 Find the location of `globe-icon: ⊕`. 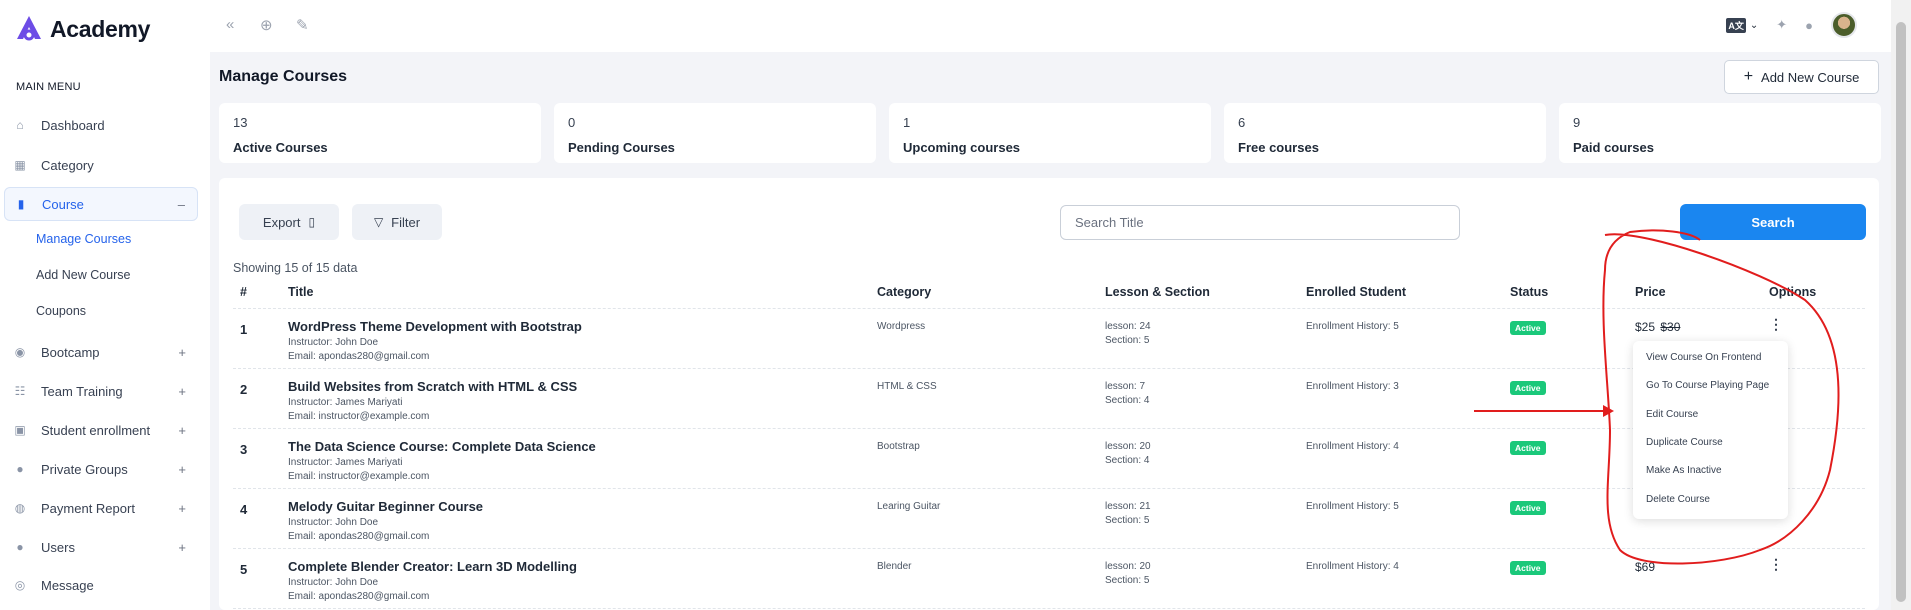

globe-icon: ⊕ is located at coordinates (266, 25).